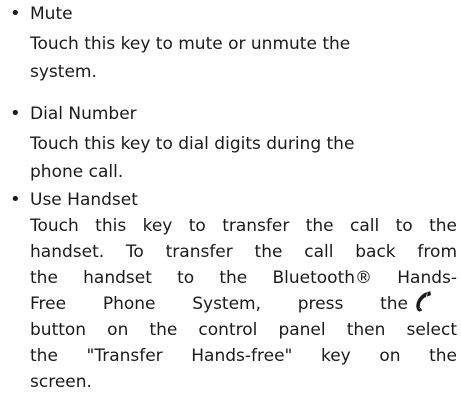 The width and height of the screenshot is (461, 396). What do you see at coordinates (243, 330) in the screenshot?
I see `description-line: button on the control panel then select` at bounding box center [243, 330].